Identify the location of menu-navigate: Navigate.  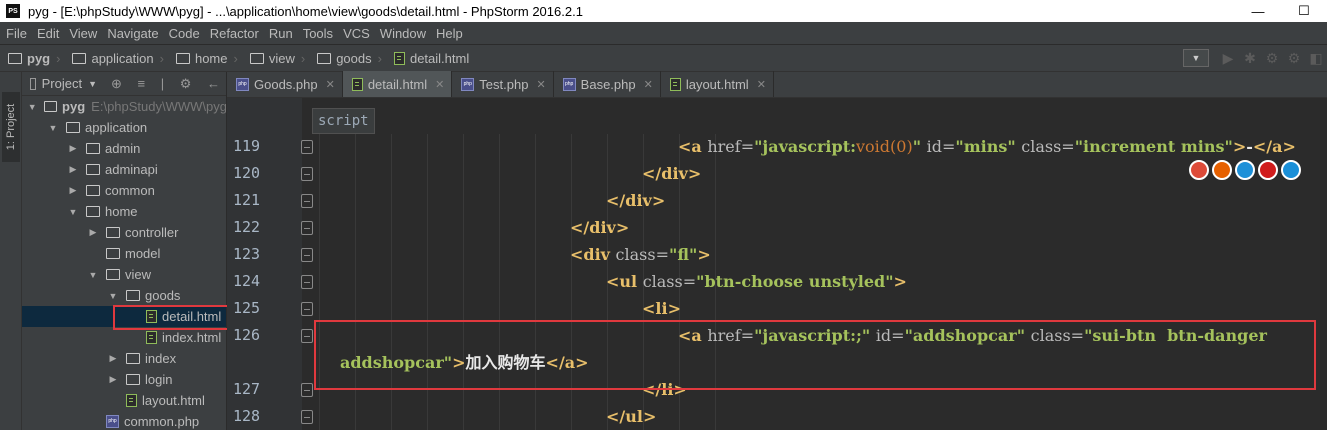
(132, 33).